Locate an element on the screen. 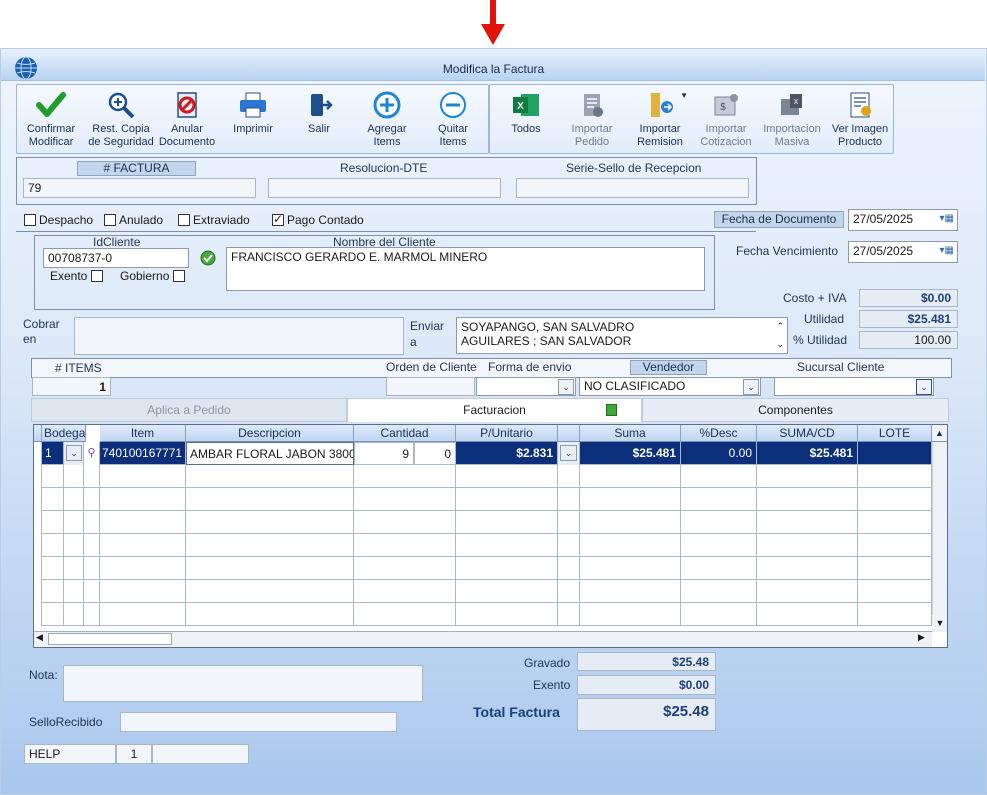 The image size is (987, 795). anulado-checkbox: Anulado is located at coordinates (133, 220).